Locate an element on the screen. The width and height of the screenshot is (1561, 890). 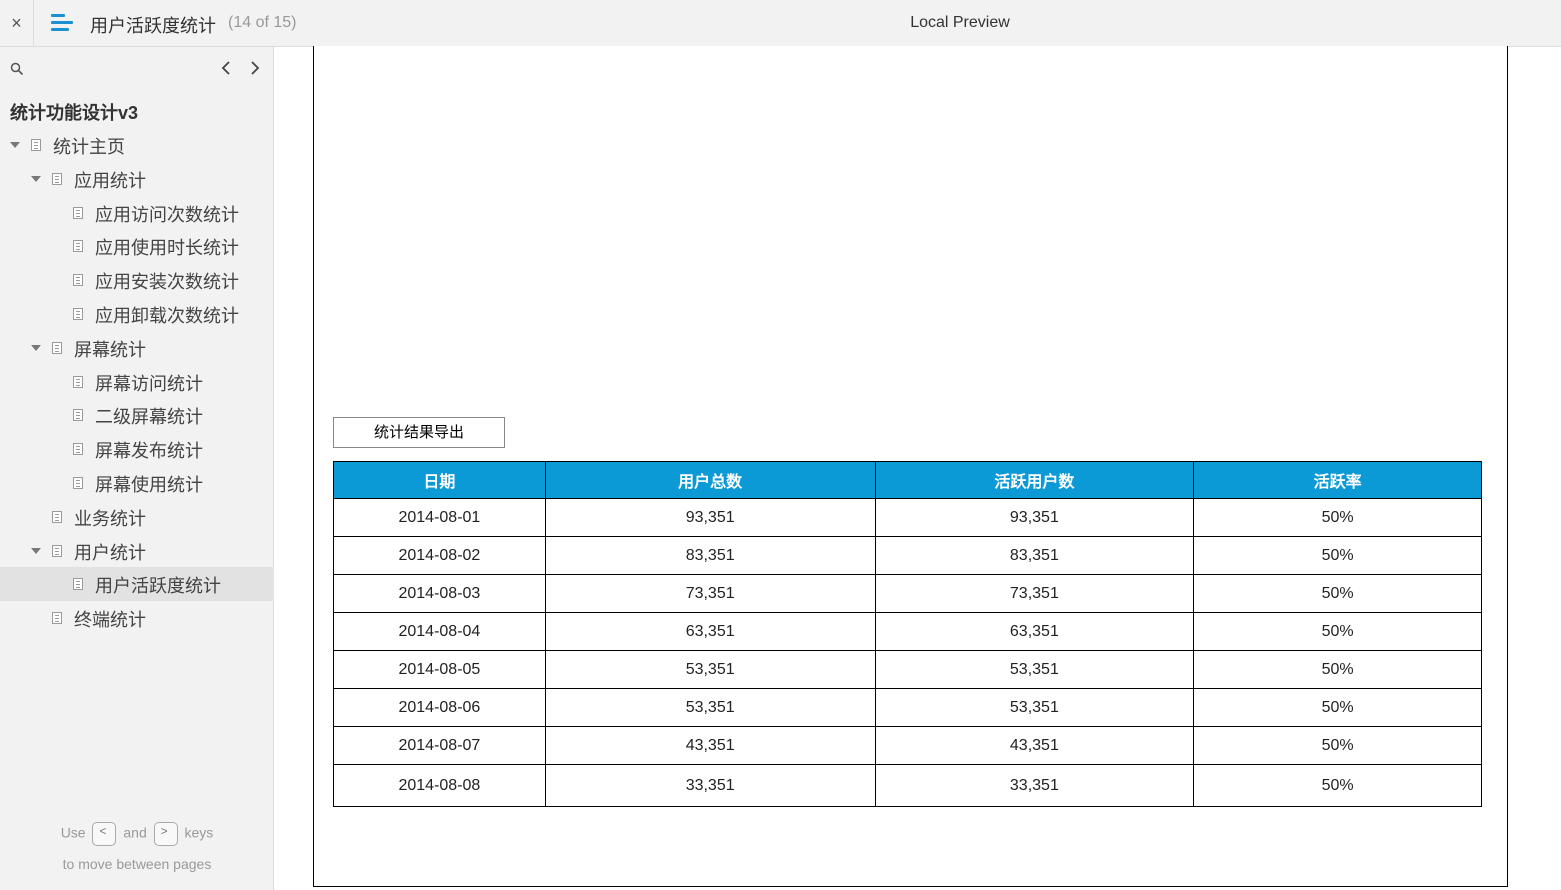
table-cell: 2014-08-04 is located at coordinates (439, 631).